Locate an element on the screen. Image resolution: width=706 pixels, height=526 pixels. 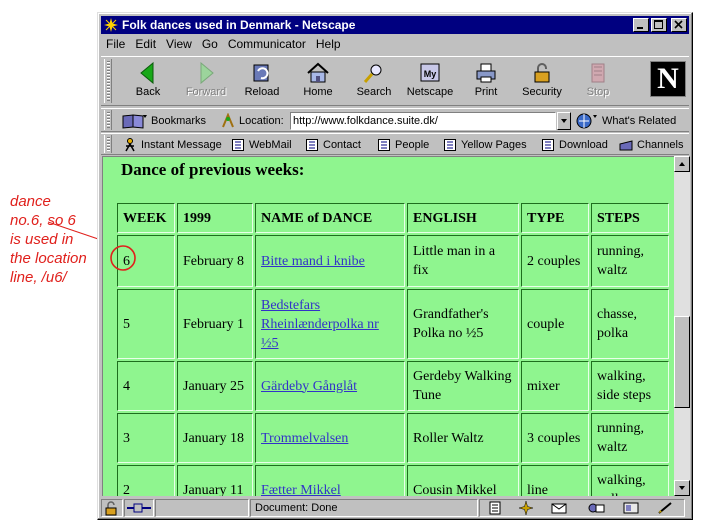
date-cell: January 11 is located at coordinates (215, 480).